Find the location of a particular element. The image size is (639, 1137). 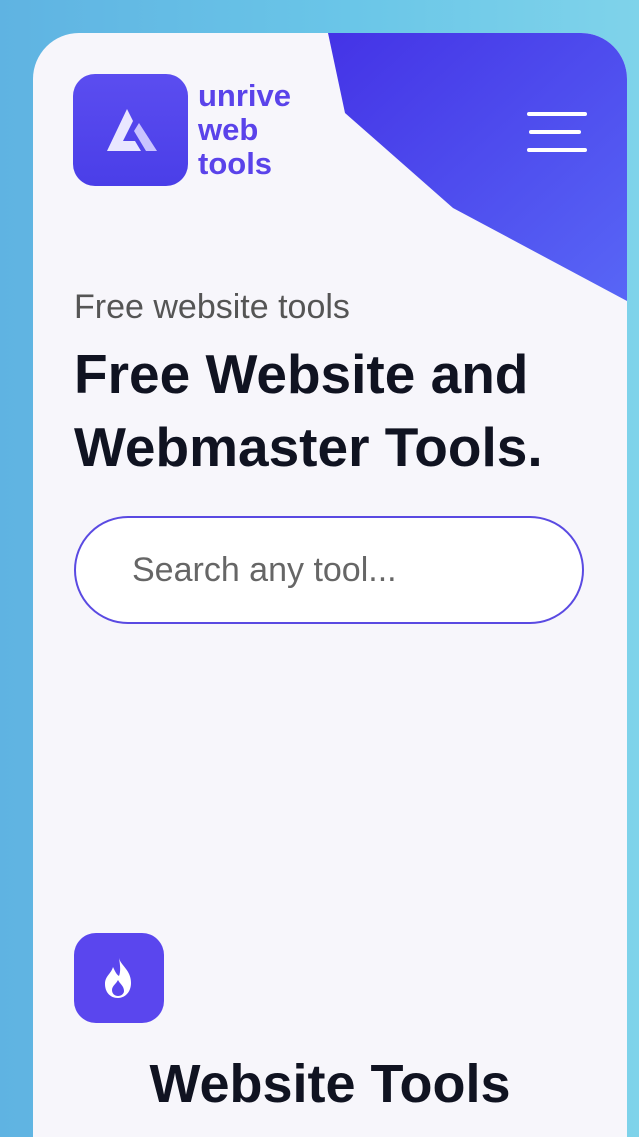

menu-bar-bottom is located at coordinates (557, 150).